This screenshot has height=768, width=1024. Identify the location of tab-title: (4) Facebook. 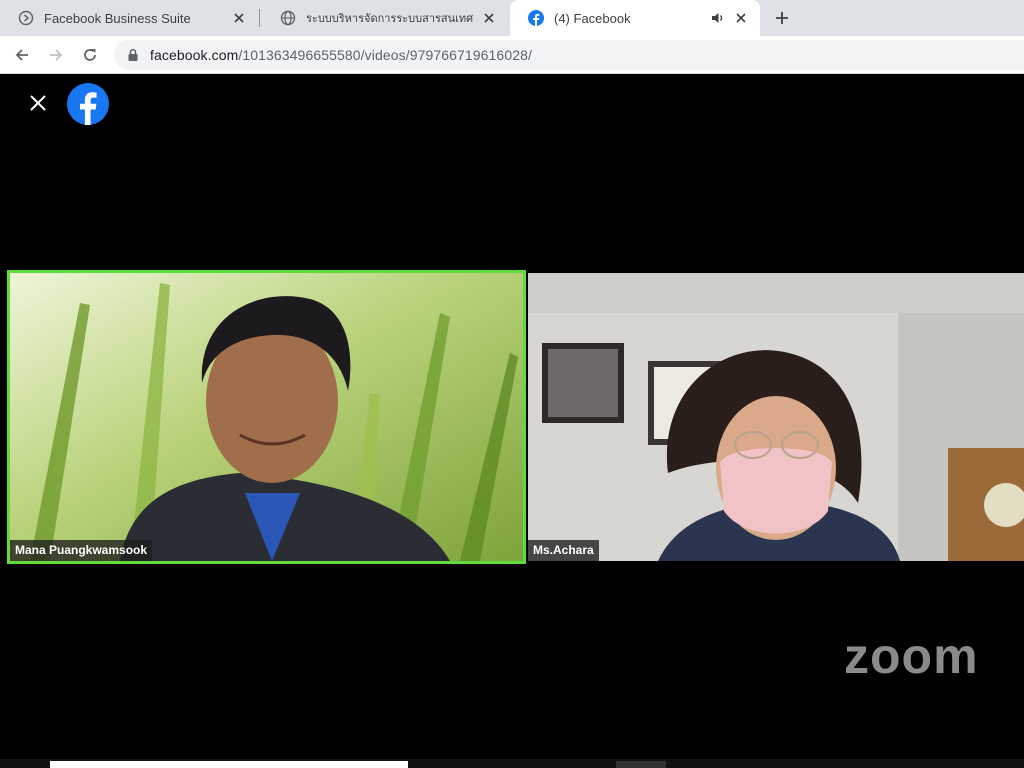
(592, 18).